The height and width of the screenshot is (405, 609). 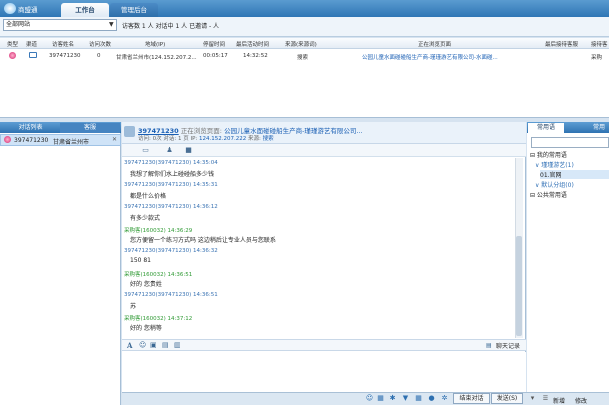 I want to click on grid-icon: ▦, so click(x=418, y=398).